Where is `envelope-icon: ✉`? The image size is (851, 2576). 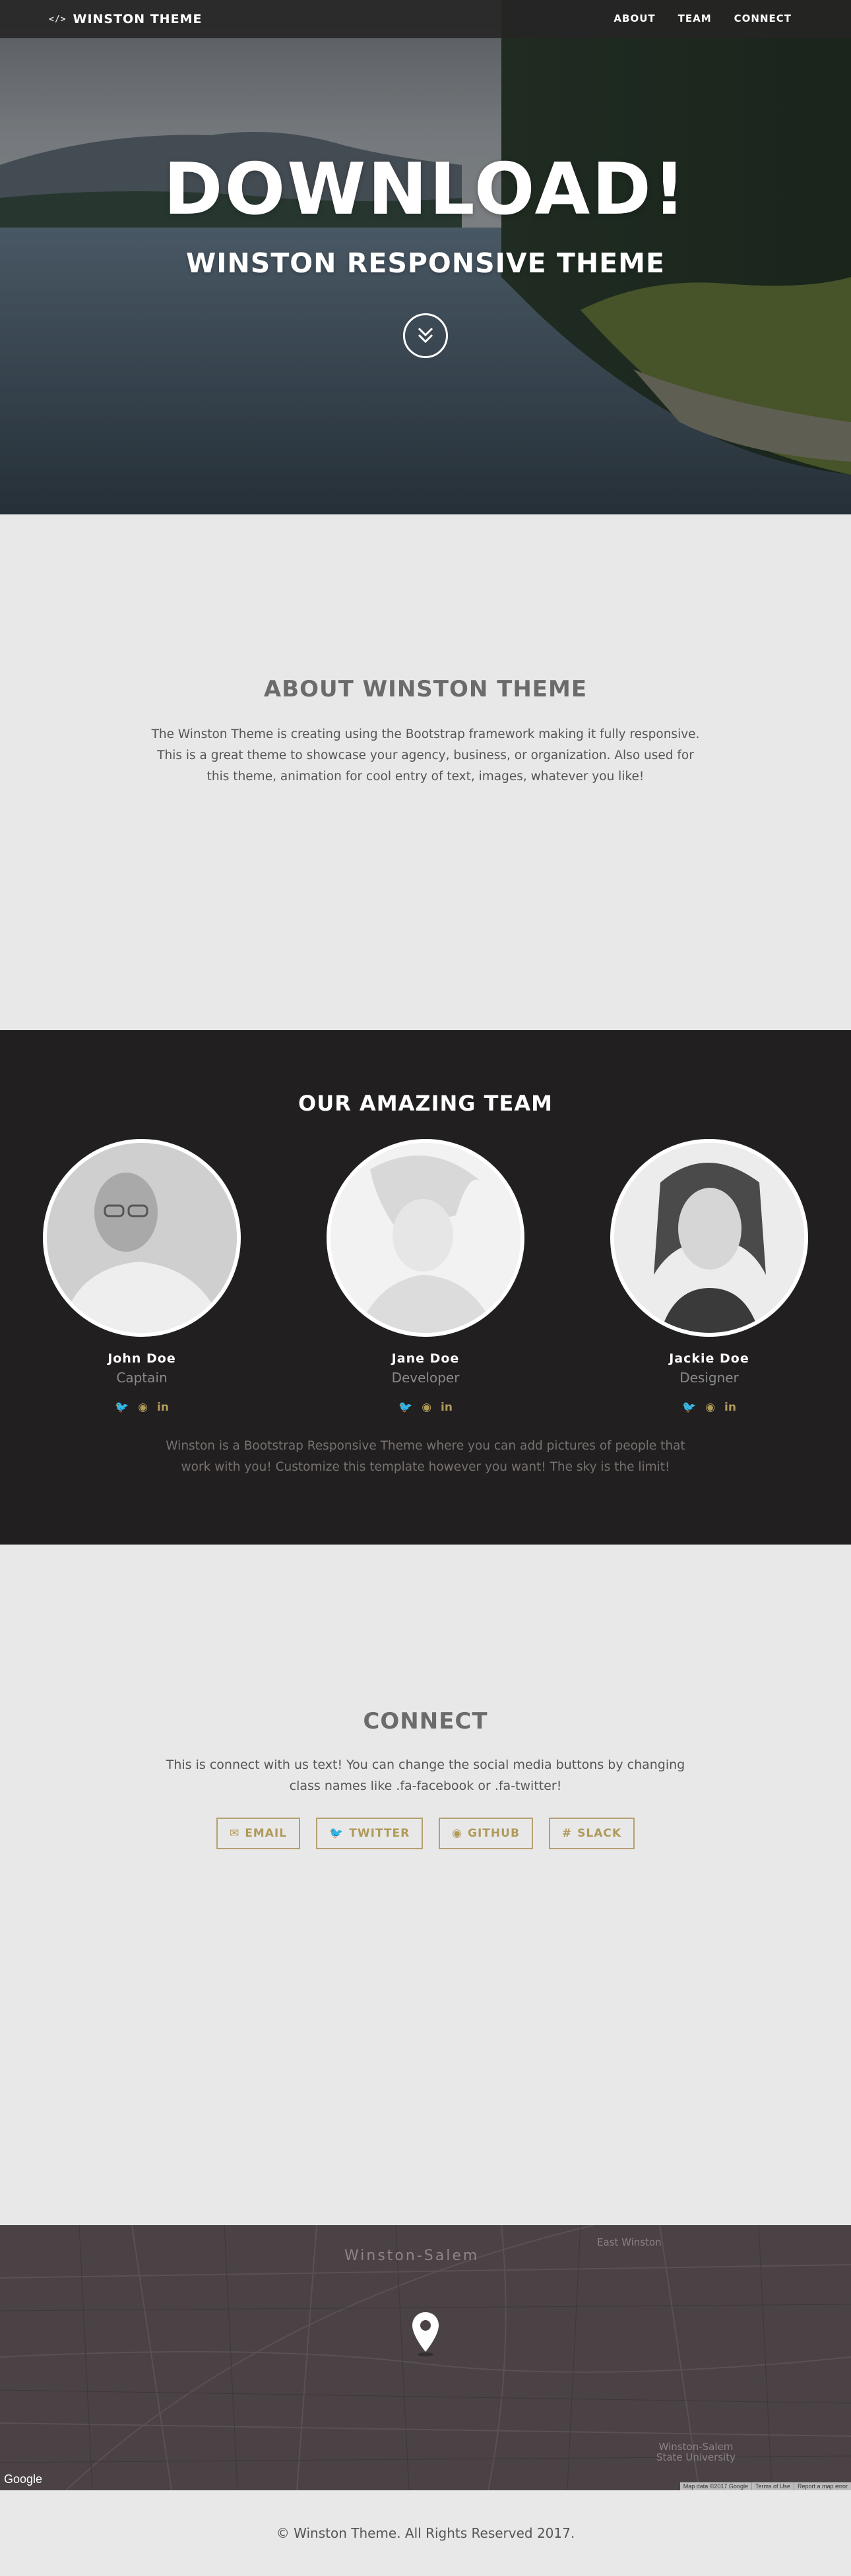 envelope-icon: ✉ is located at coordinates (234, 1833).